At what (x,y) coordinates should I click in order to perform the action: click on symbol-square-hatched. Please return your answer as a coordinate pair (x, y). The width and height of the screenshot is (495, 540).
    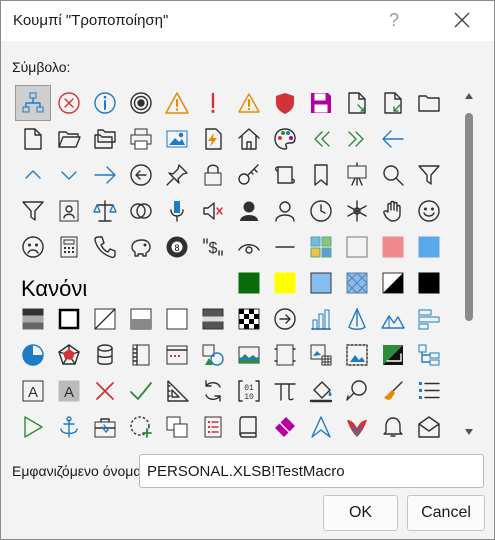
    Looking at the image, I should click on (357, 283).